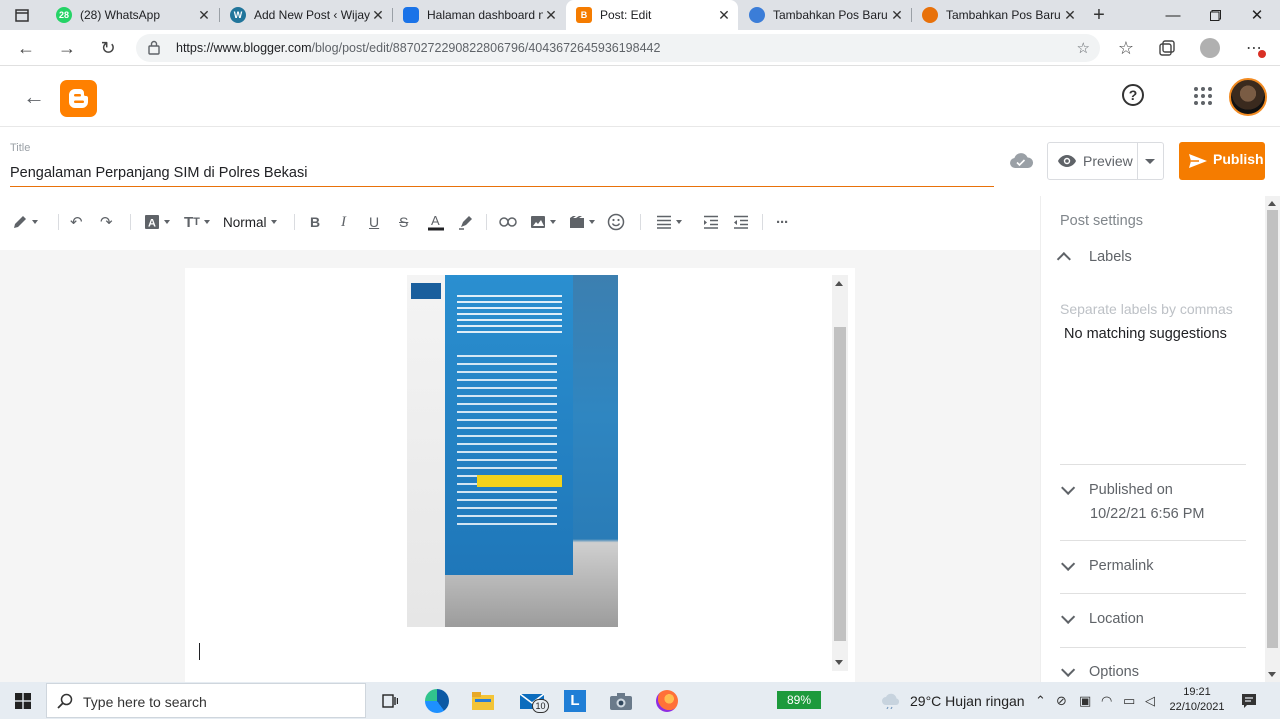 Image resolution: width=1280 pixels, height=719 pixels. I want to click on tab-tambahkan-pos-1: Tambahkan Pos Baru ✕, so click(825, 15).